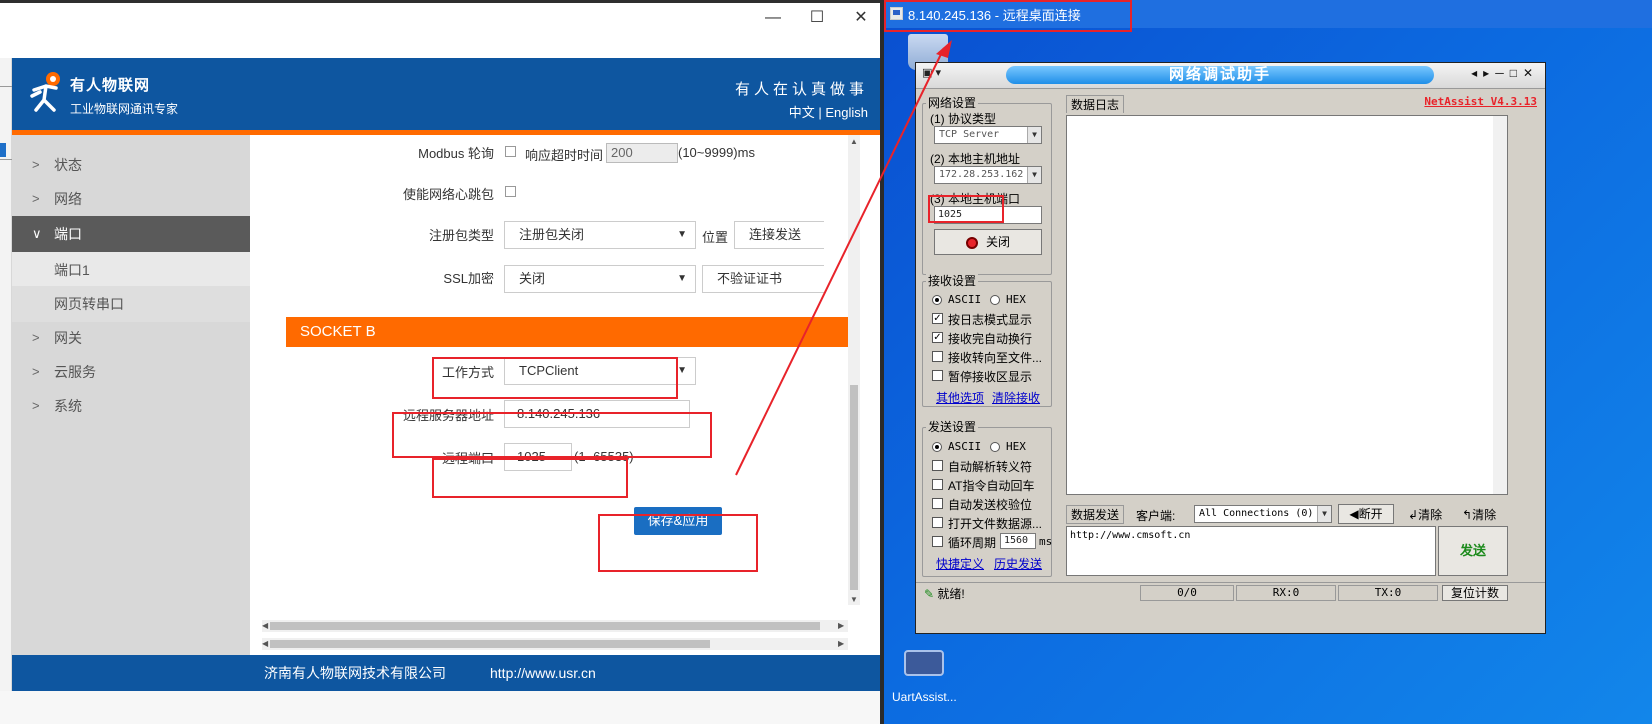 The width and height of the screenshot is (1652, 724). What do you see at coordinates (510, 151) in the screenshot?
I see `modbus-checkbox` at bounding box center [510, 151].